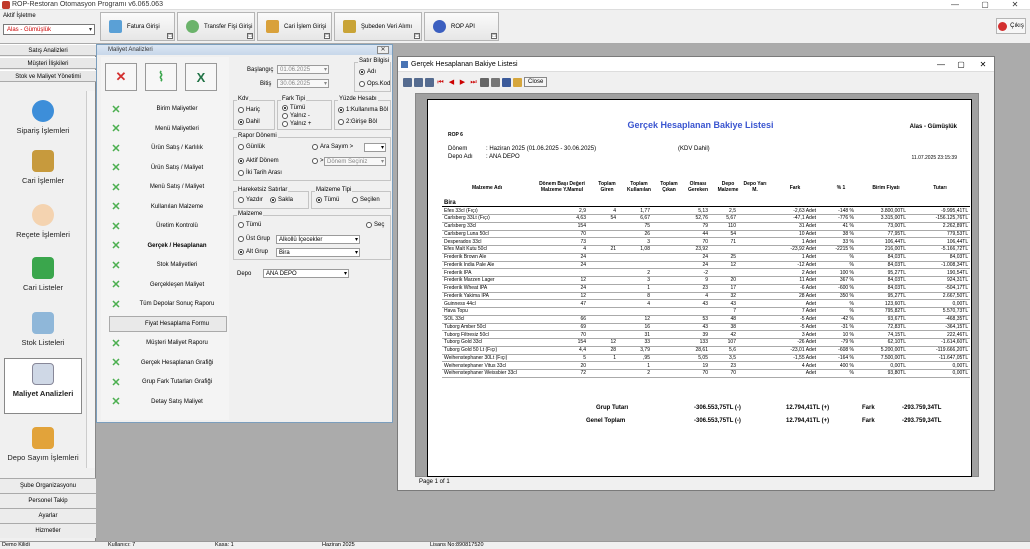  What do you see at coordinates (1015, 5) in the screenshot?
I see `close-app-button: ✕` at bounding box center [1015, 5].